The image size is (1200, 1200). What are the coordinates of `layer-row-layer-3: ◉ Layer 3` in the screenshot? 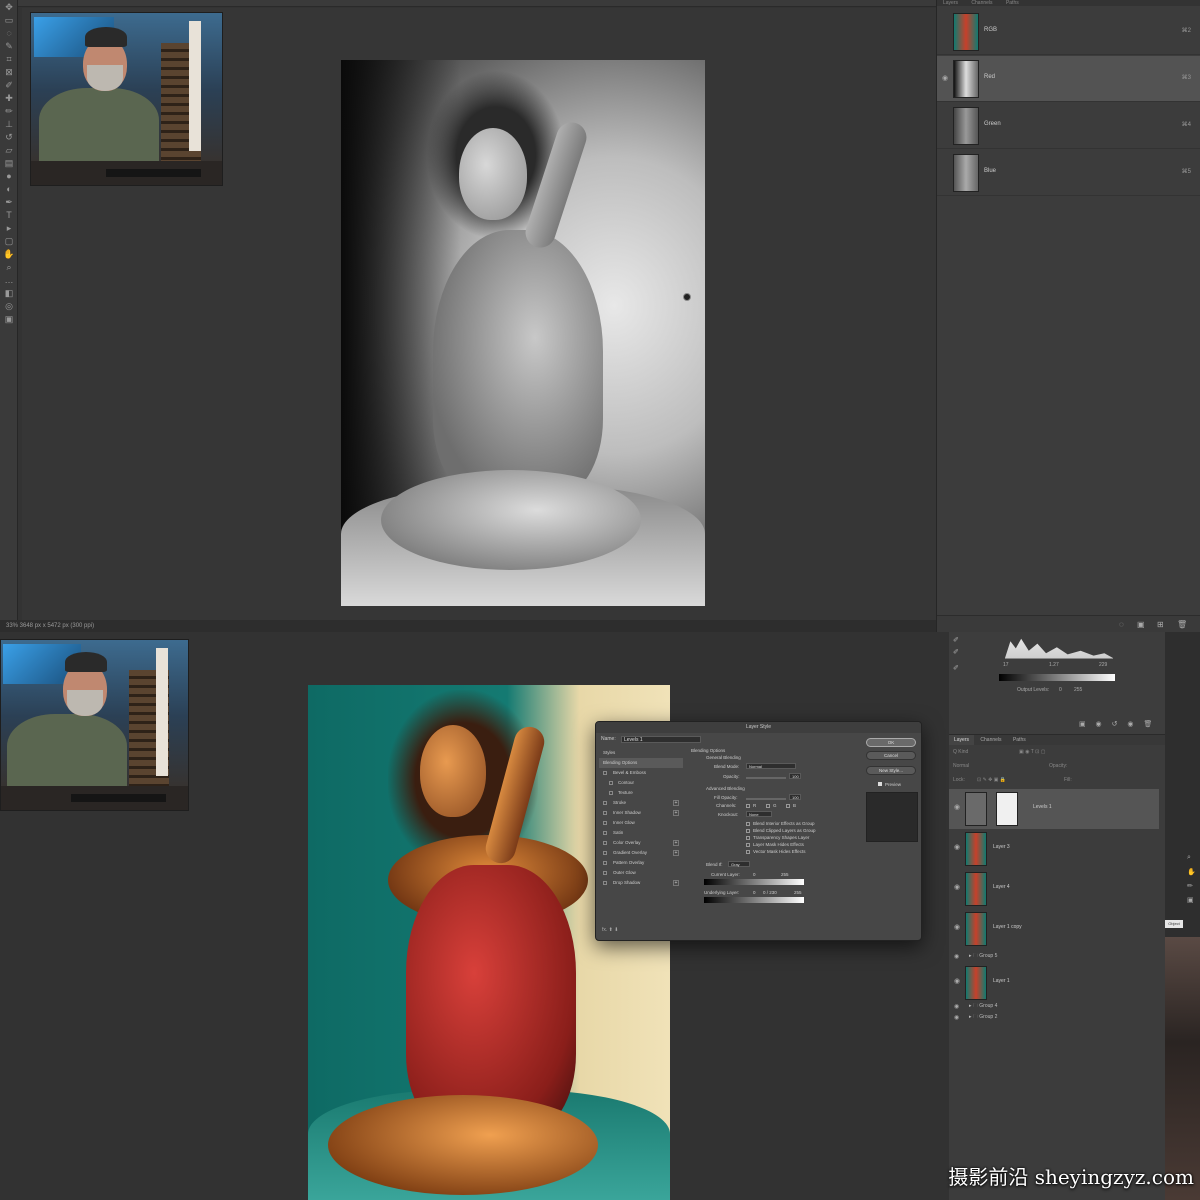 It's located at (1054, 849).